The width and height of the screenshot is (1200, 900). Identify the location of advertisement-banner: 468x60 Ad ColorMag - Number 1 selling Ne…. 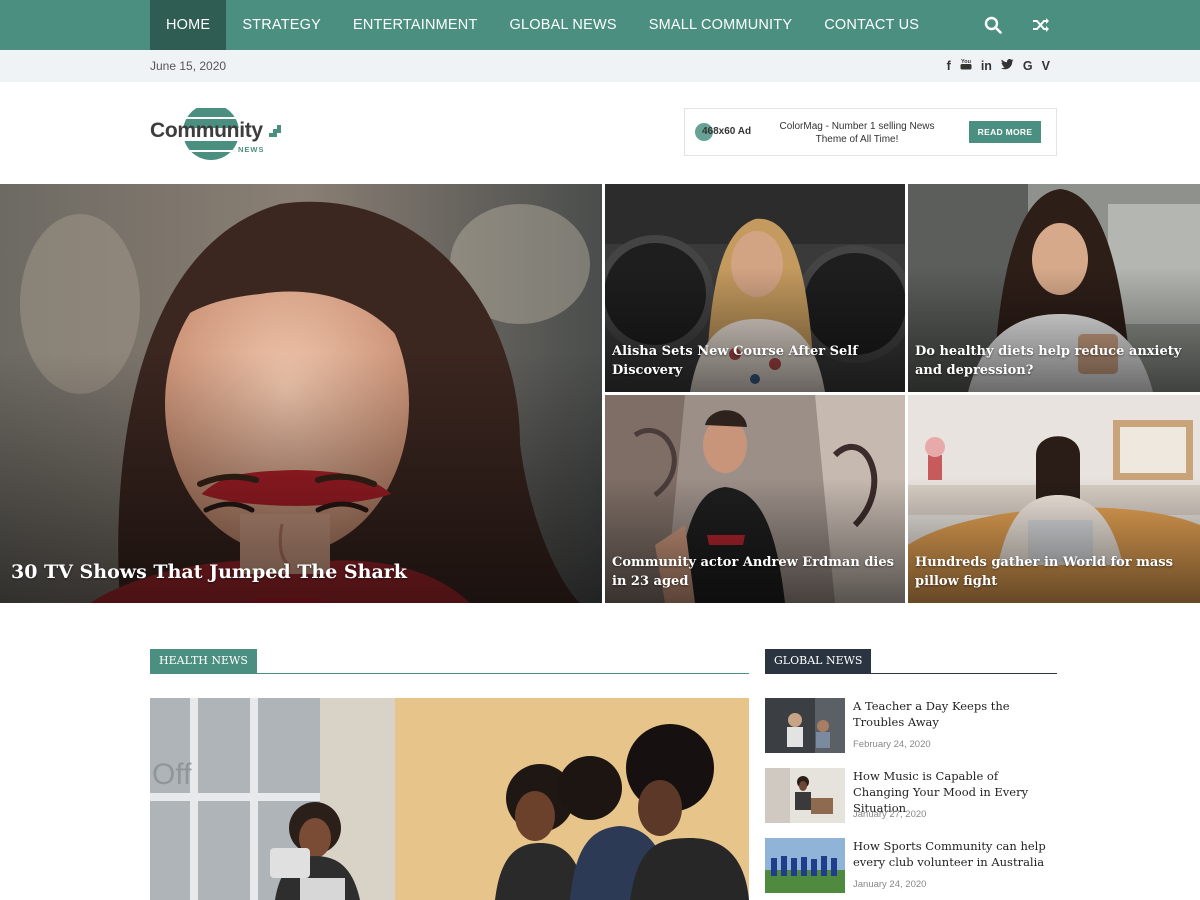
(870, 132).